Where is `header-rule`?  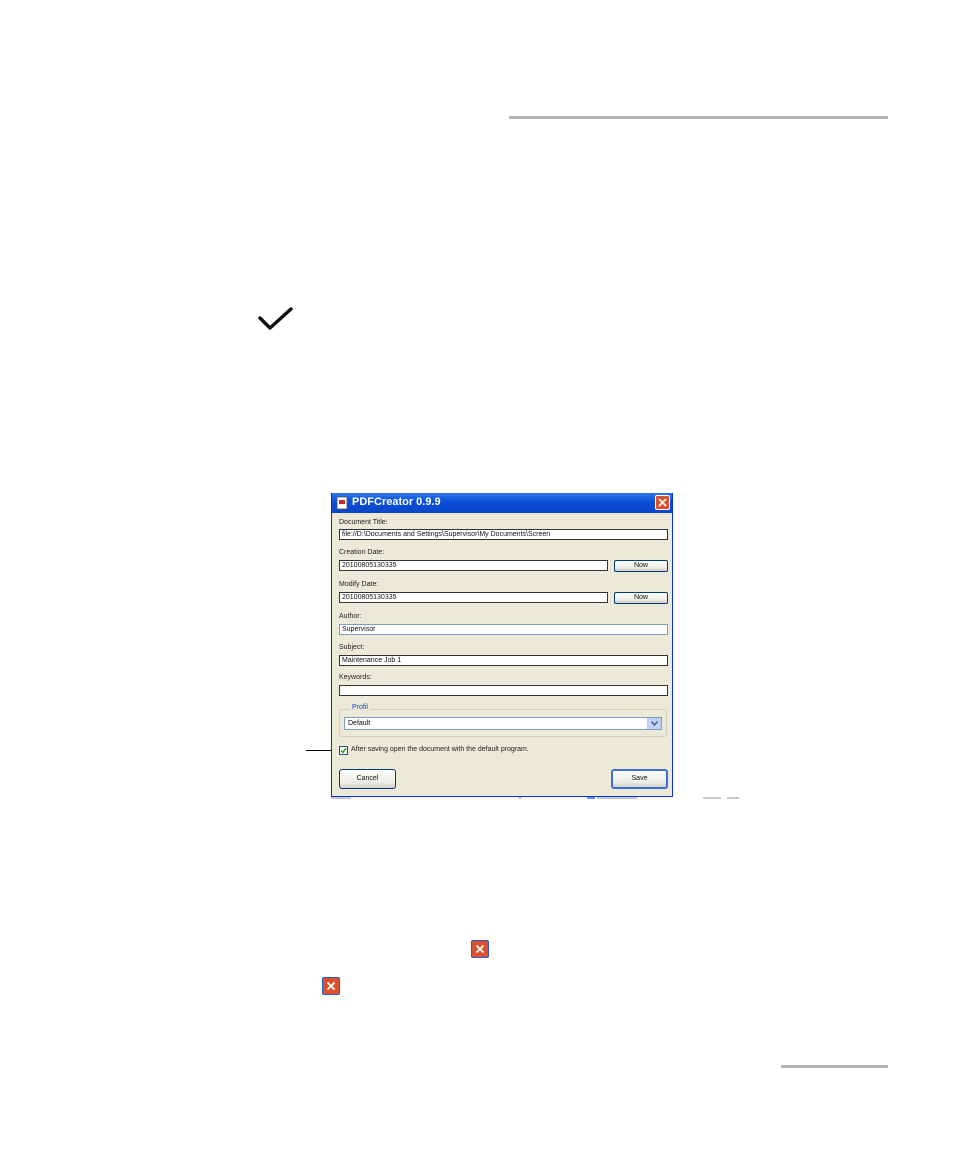 header-rule is located at coordinates (698, 117).